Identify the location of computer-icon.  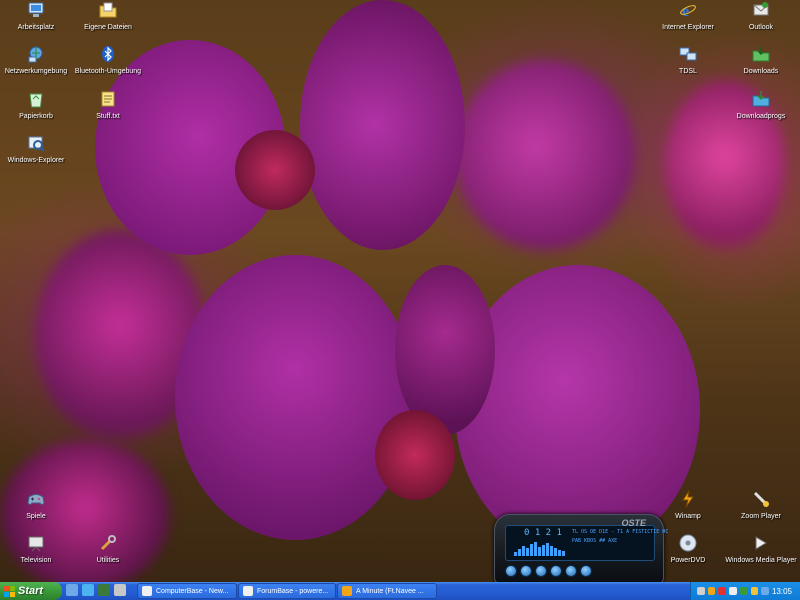
(36, 10).